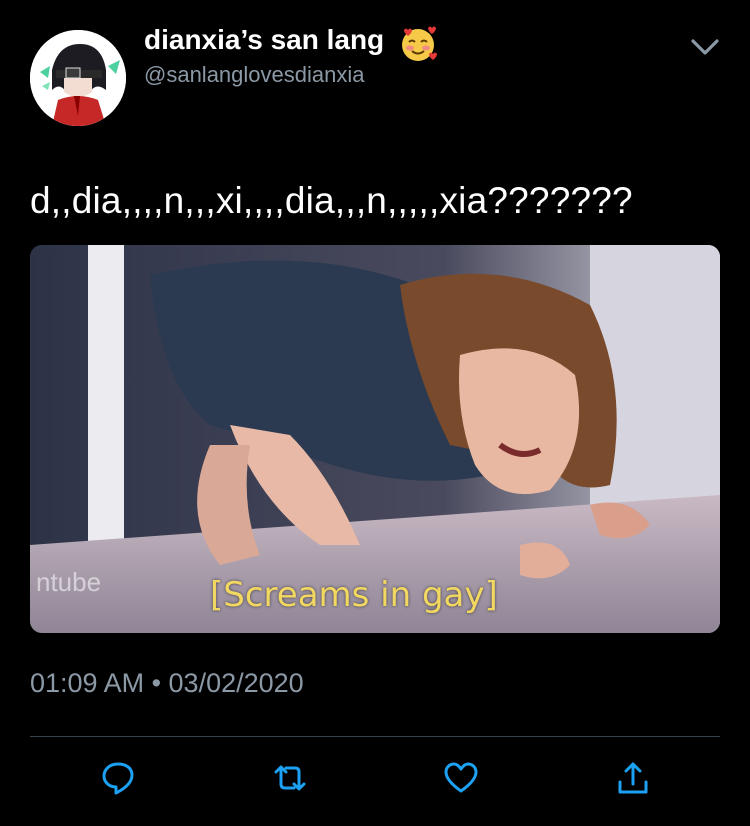 The width and height of the screenshot is (750, 826). Describe the element at coordinates (290, 778) in the screenshot. I see `retweet-icon` at that location.